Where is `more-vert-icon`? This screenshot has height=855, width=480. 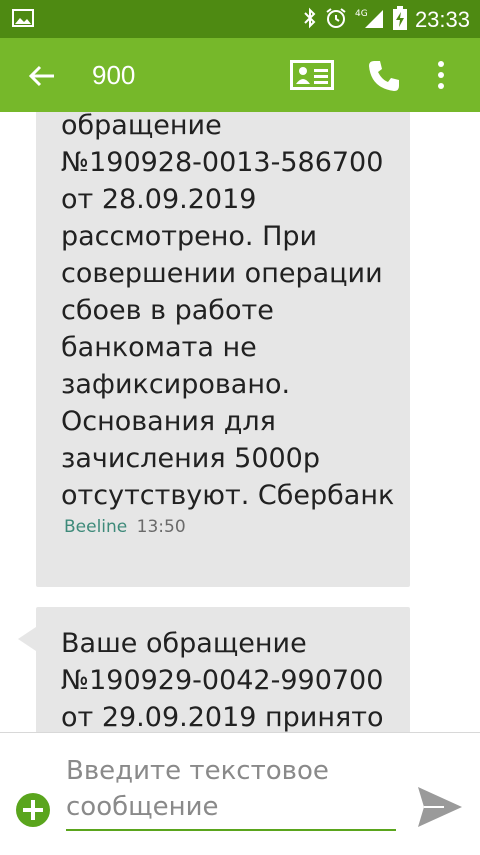
more-vert-icon is located at coordinates (441, 77).